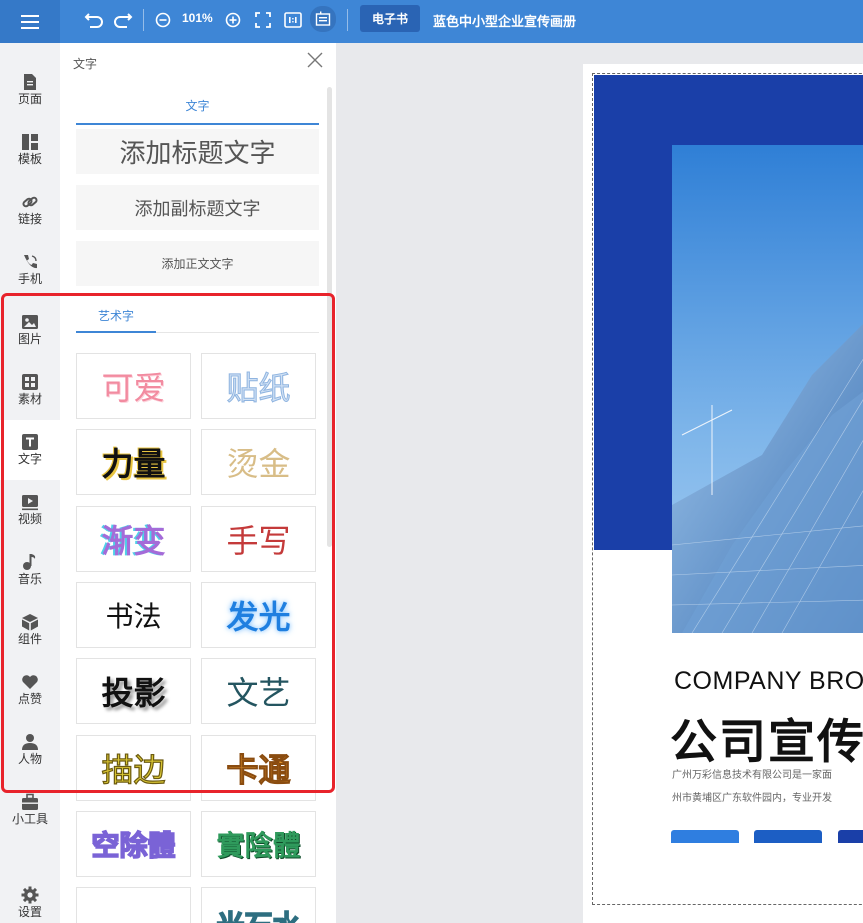 This screenshot has height=923, width=863. I want to click on sidebar-item-person: 人物, so click(30, 750).